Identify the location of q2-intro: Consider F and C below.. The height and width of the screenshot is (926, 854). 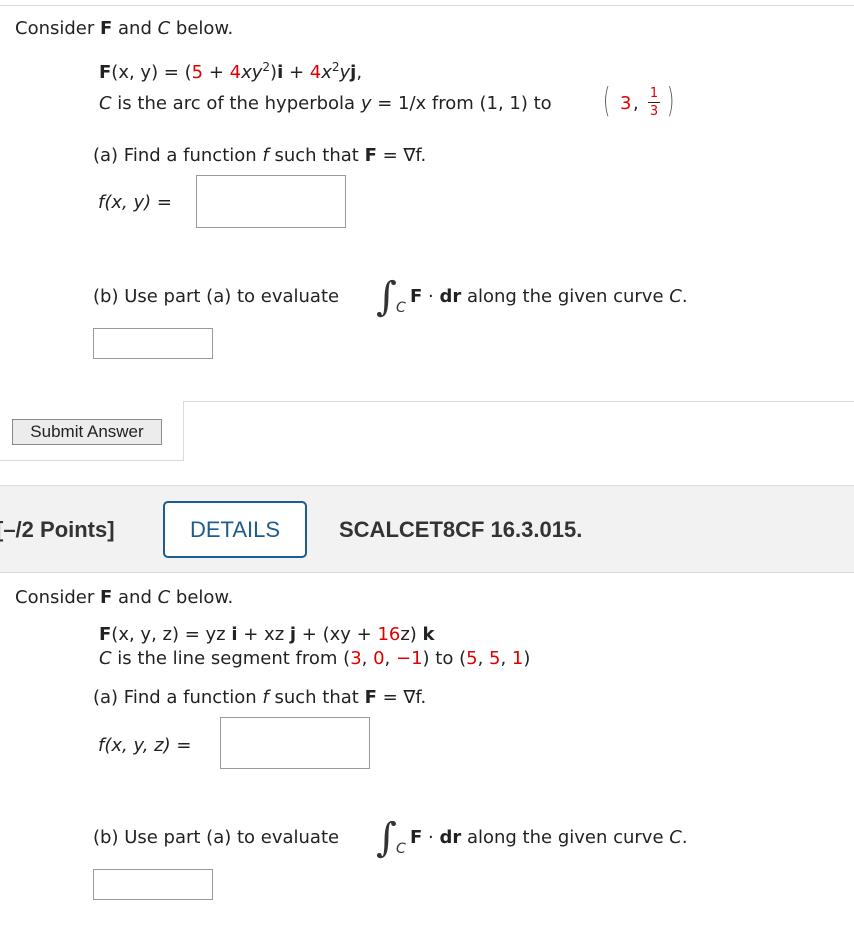
(124, 597).